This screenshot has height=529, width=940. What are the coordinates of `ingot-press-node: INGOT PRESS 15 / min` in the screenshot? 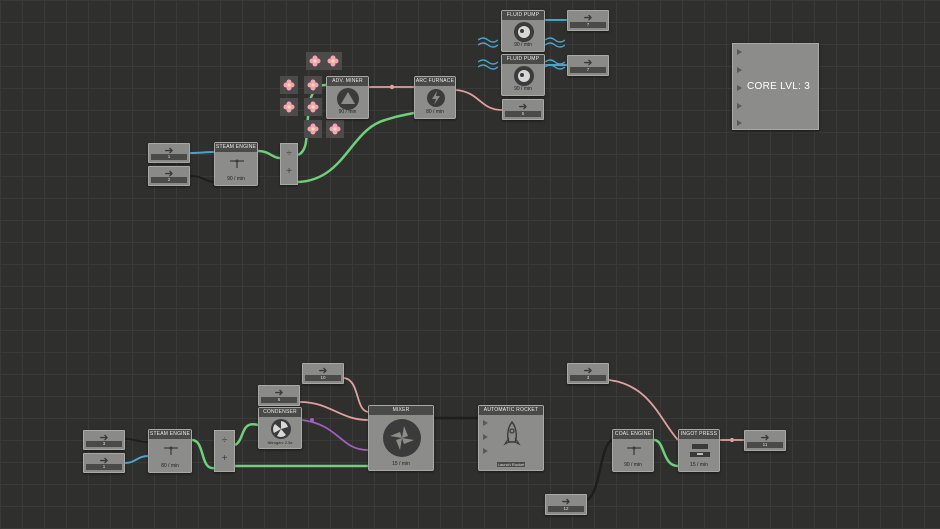 It's located at (699, 450).